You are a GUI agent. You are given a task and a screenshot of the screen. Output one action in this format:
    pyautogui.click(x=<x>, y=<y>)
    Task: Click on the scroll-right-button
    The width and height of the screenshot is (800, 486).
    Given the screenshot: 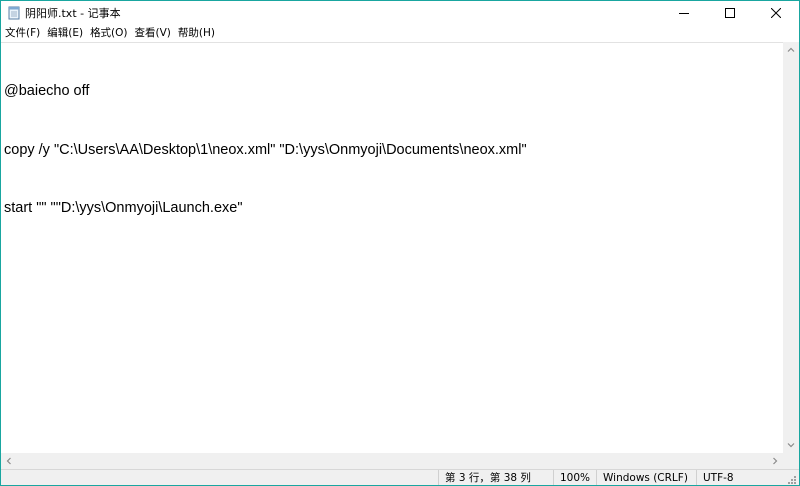 What is the action you would take?
    pyautogui.click(x=775, y=461)
    